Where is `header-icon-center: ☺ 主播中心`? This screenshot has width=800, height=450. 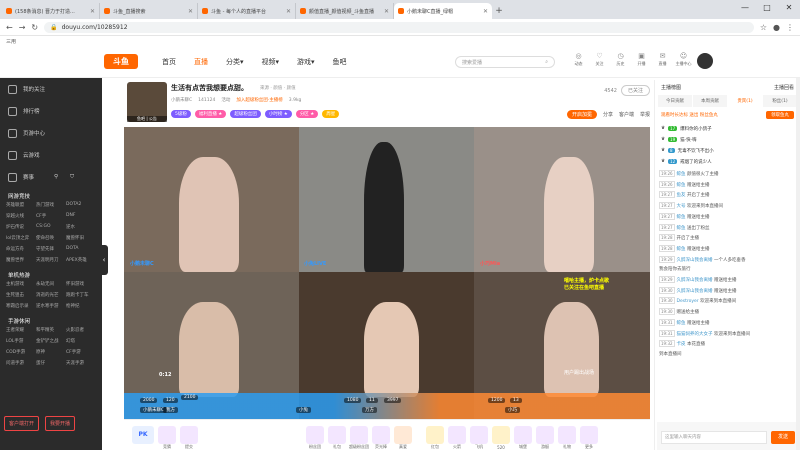 header-icon-center: ☺ 主播中心 is located at coordinates (683, 59).